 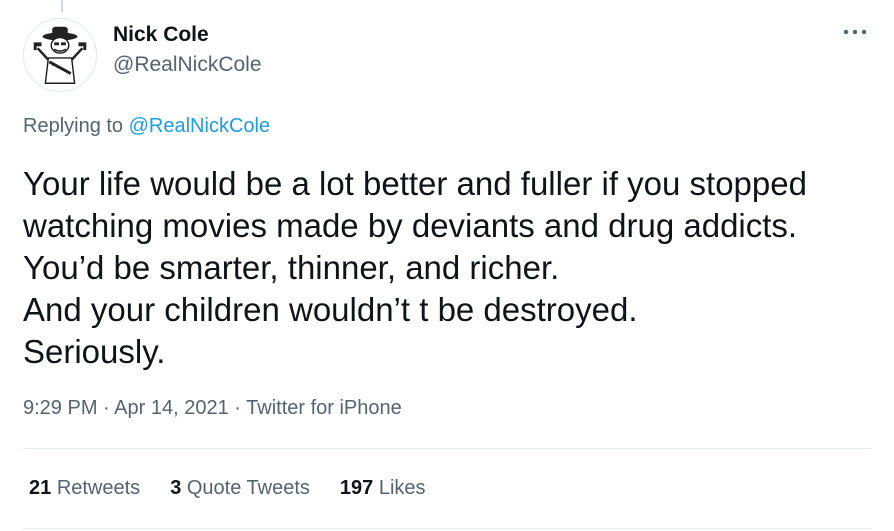 I want to click on quote-tweets-stat: 3 Quote Tweets, so click(x=240, y=488).